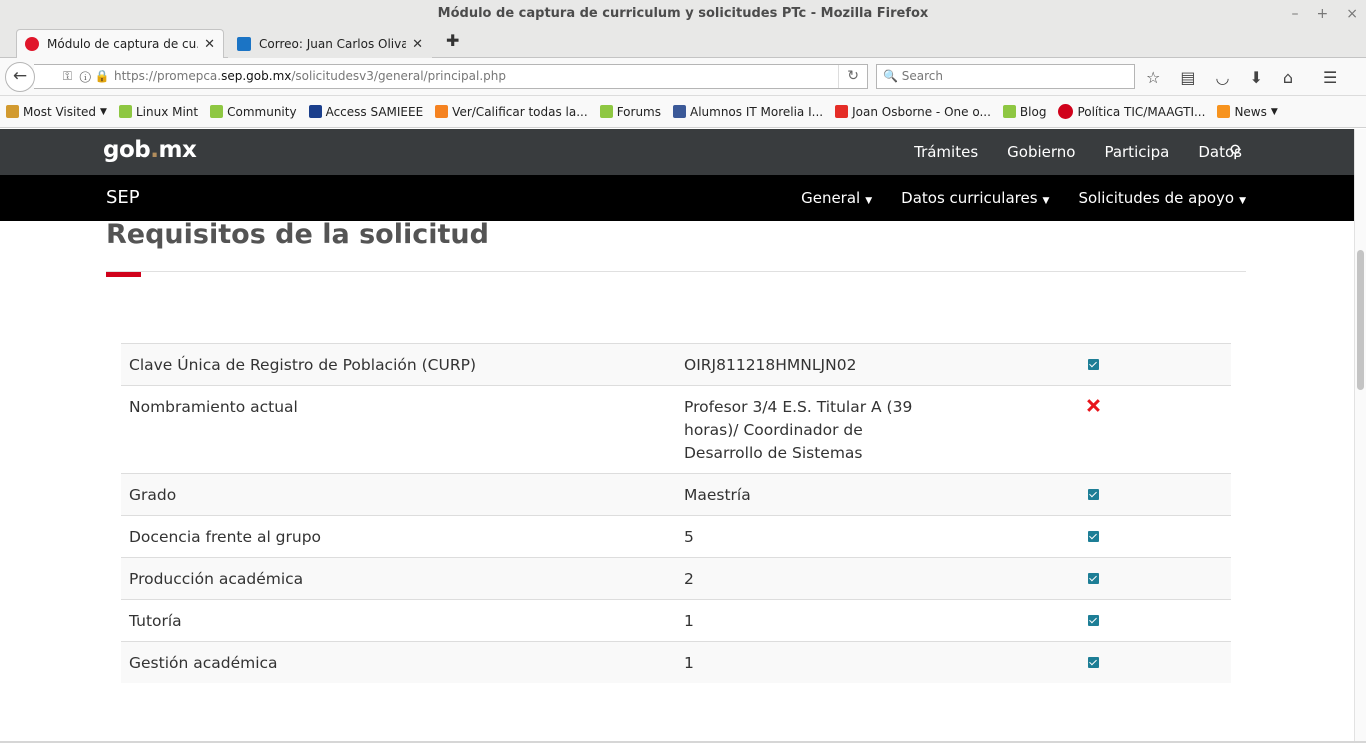 This screenshot has height=743, width=1366. I want to click on table-row: Gestión académica 1, so click(676, 662).